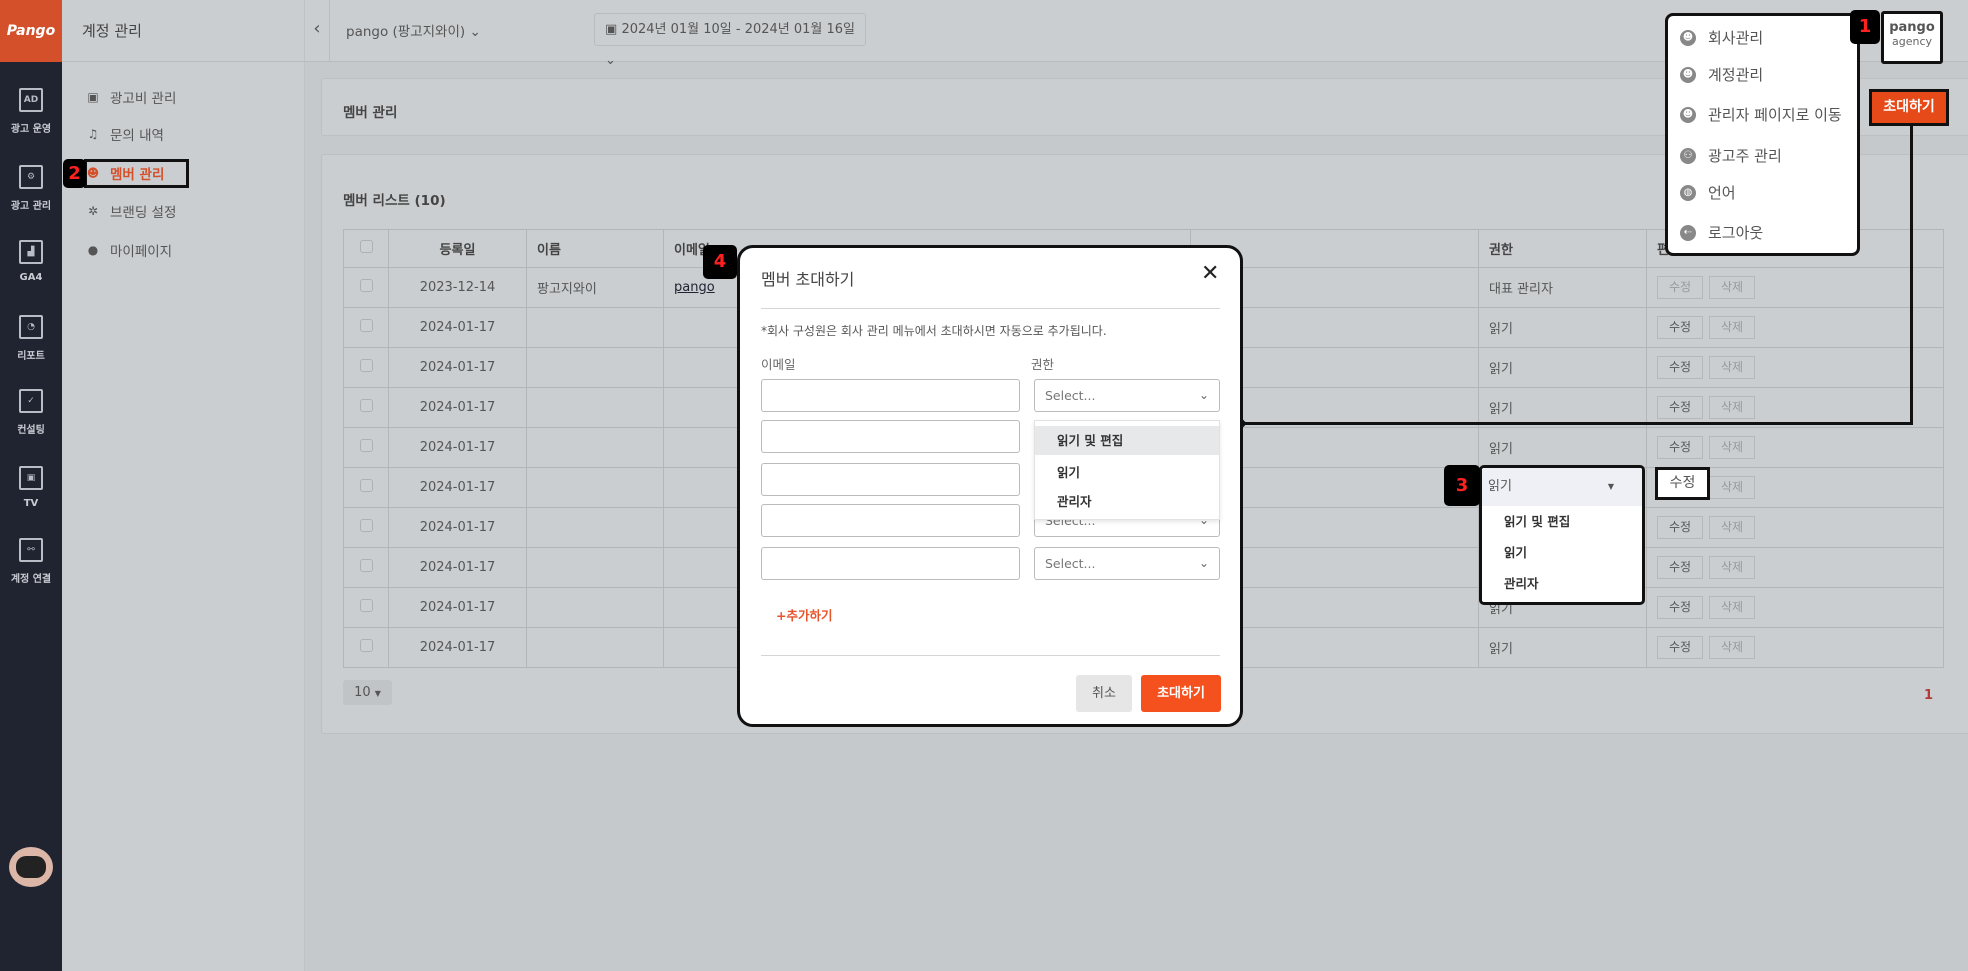 The width and height of the screenshot is (1968, 971). What do you see at coordinates (31, 412) in the screenshot?
I see `nav-consulting: ✓ 컨설팅` at bounding box center [31, 412].